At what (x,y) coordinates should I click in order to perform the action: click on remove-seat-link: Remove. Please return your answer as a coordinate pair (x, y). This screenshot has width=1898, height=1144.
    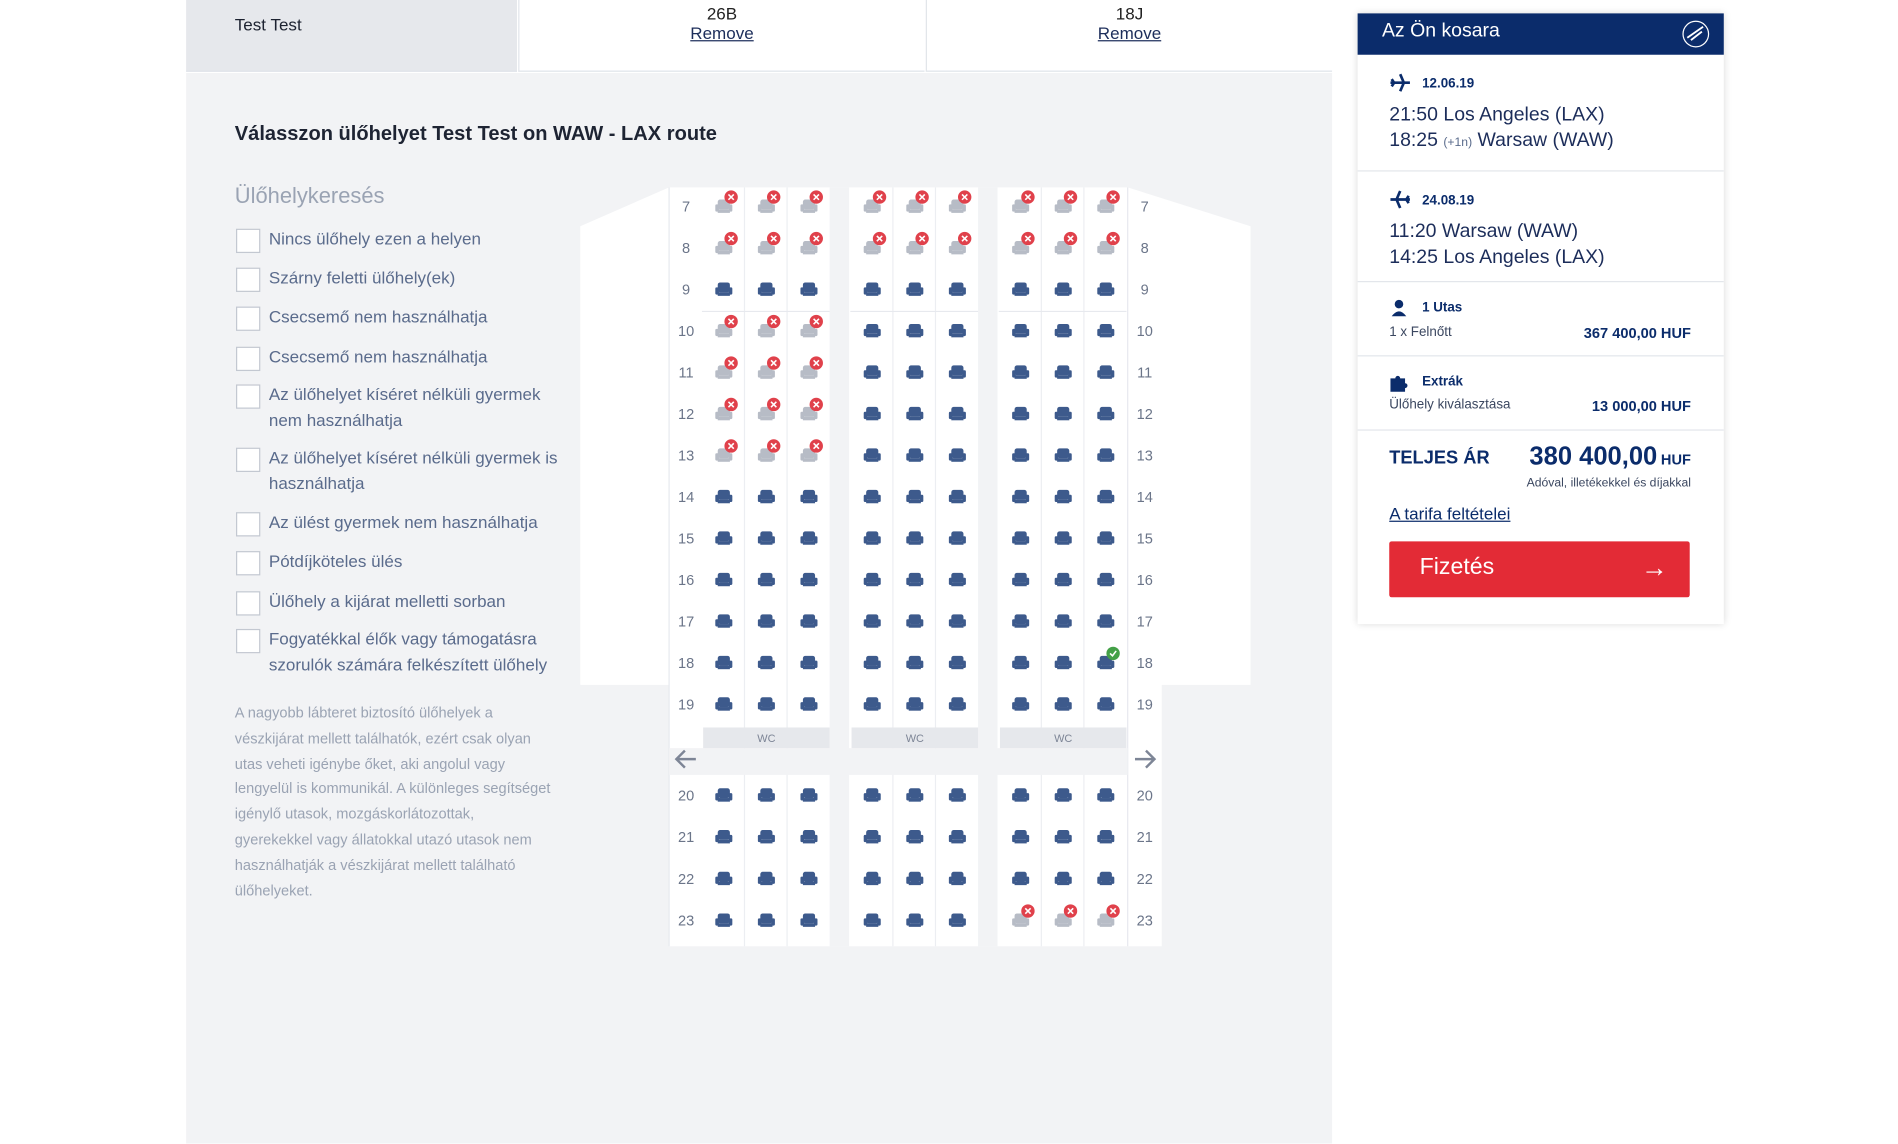
    Looking at the image, I should click on (1129, 32).